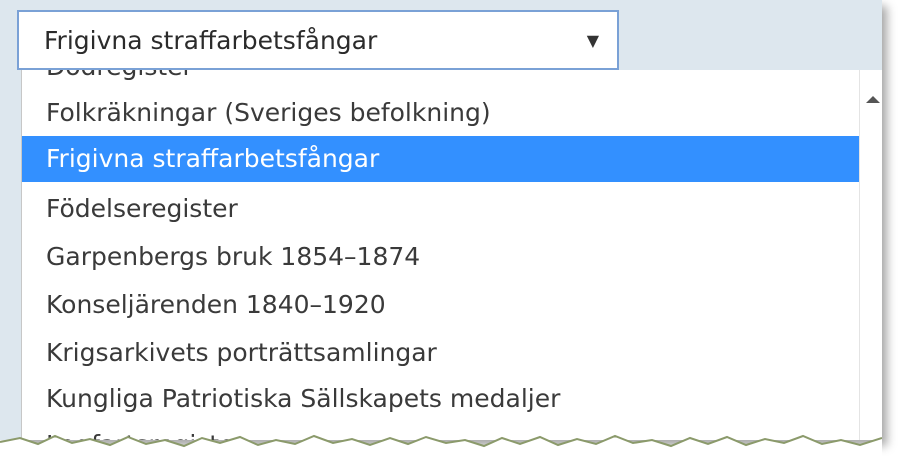  What do you see at coordinates (441, 445) in the screenshot?
I see `torn-edge-decoration` at bounding box center [441, 445].